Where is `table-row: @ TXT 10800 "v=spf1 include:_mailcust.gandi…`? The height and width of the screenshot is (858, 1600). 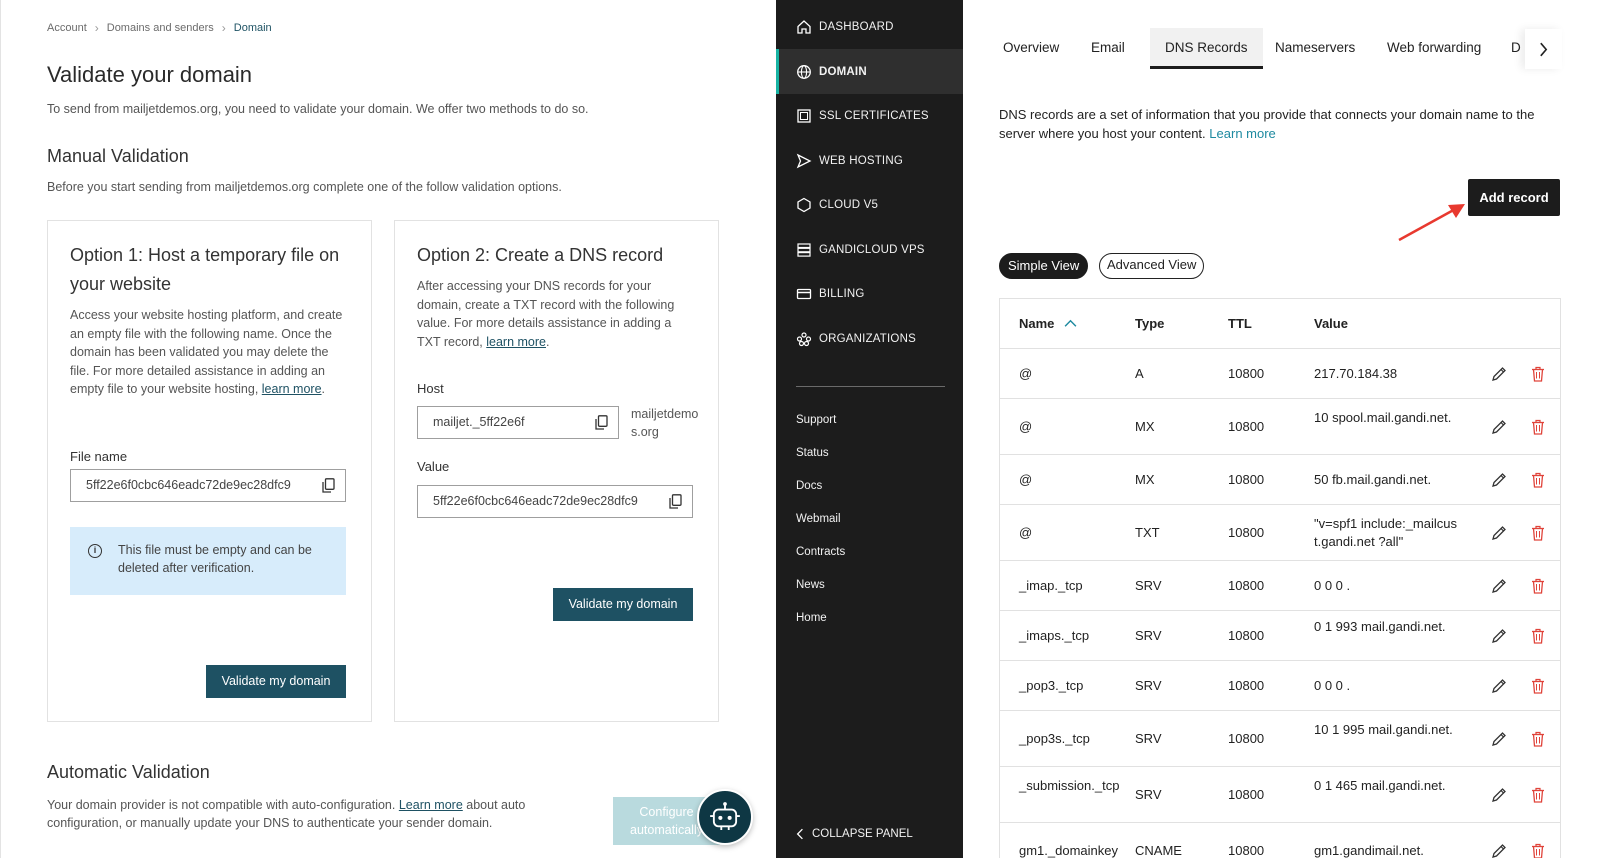
table-row: @ TXT 10800 "v=spf1 include:_mailcust.gandi… is located at coordinates (1280, 533).